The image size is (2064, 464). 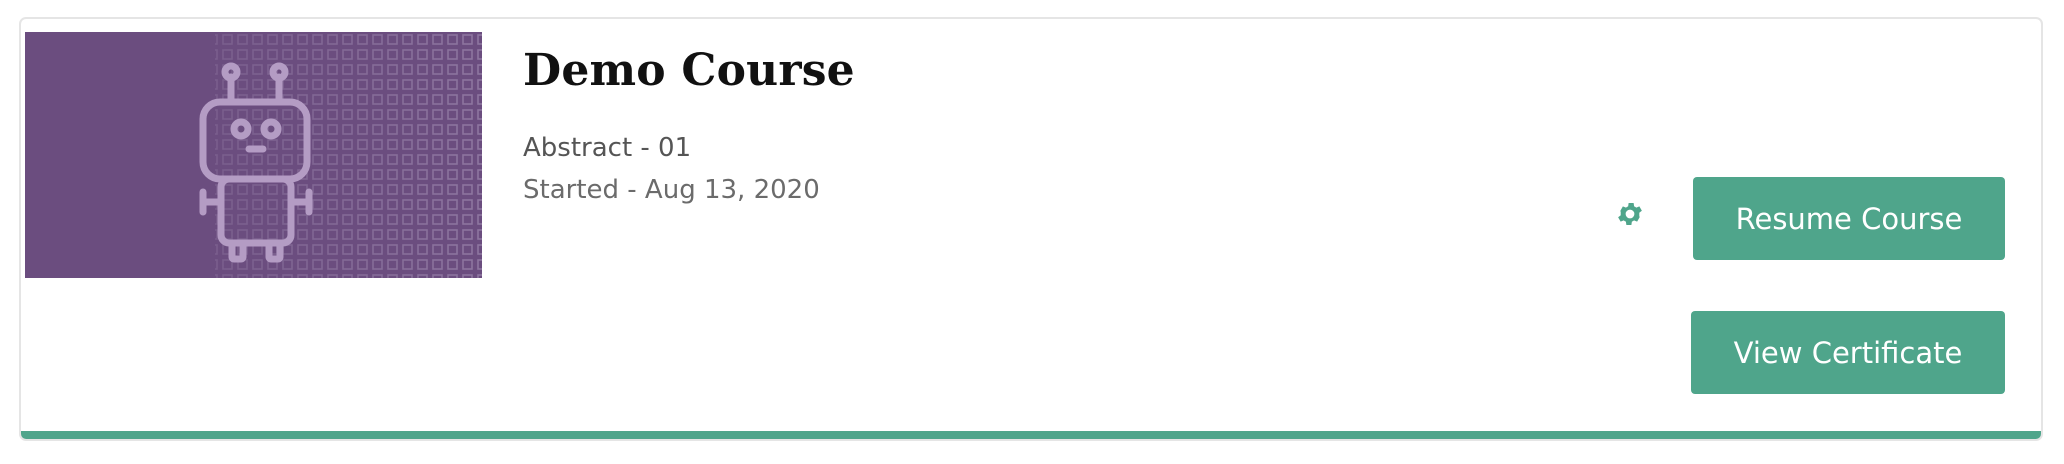 I want to click on course-thumbnail-image, so click(x=340, y=155).